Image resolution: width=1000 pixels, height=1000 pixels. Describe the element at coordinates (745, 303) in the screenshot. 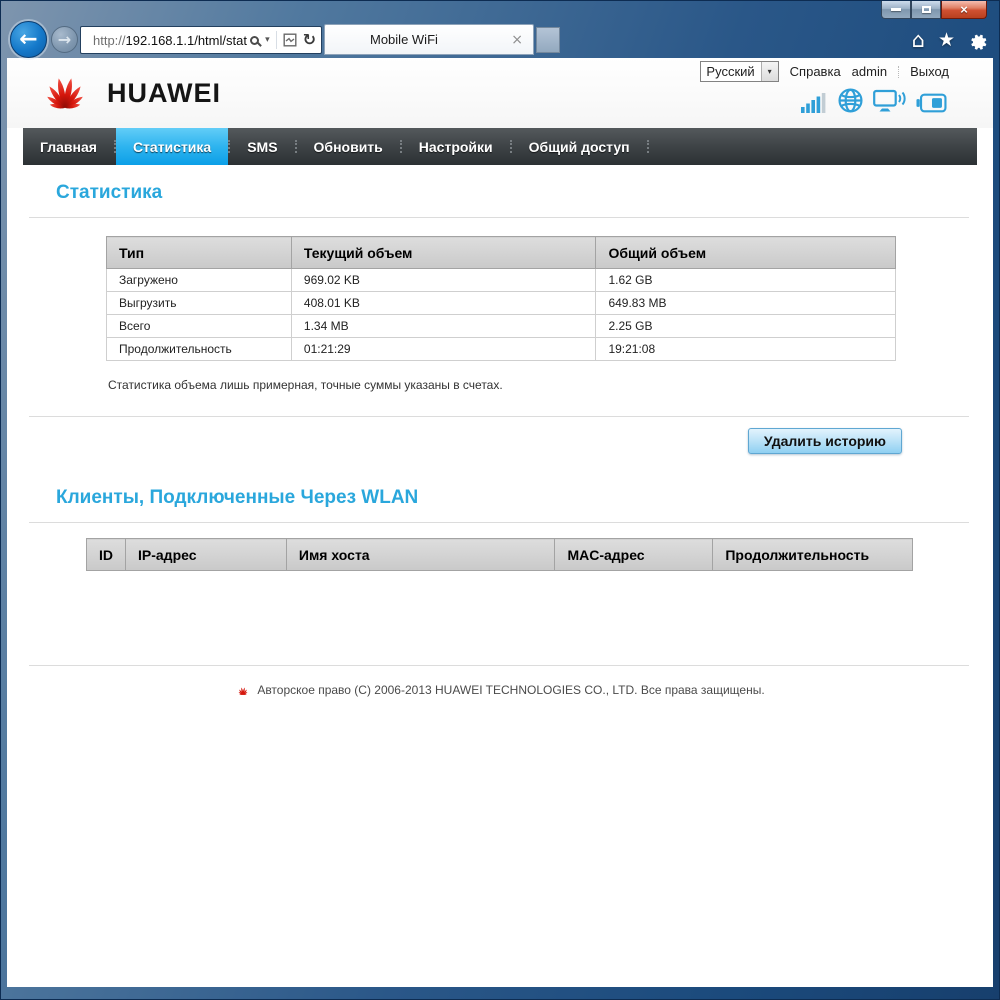

I see `cell-total: 649.83 MB` at that location.